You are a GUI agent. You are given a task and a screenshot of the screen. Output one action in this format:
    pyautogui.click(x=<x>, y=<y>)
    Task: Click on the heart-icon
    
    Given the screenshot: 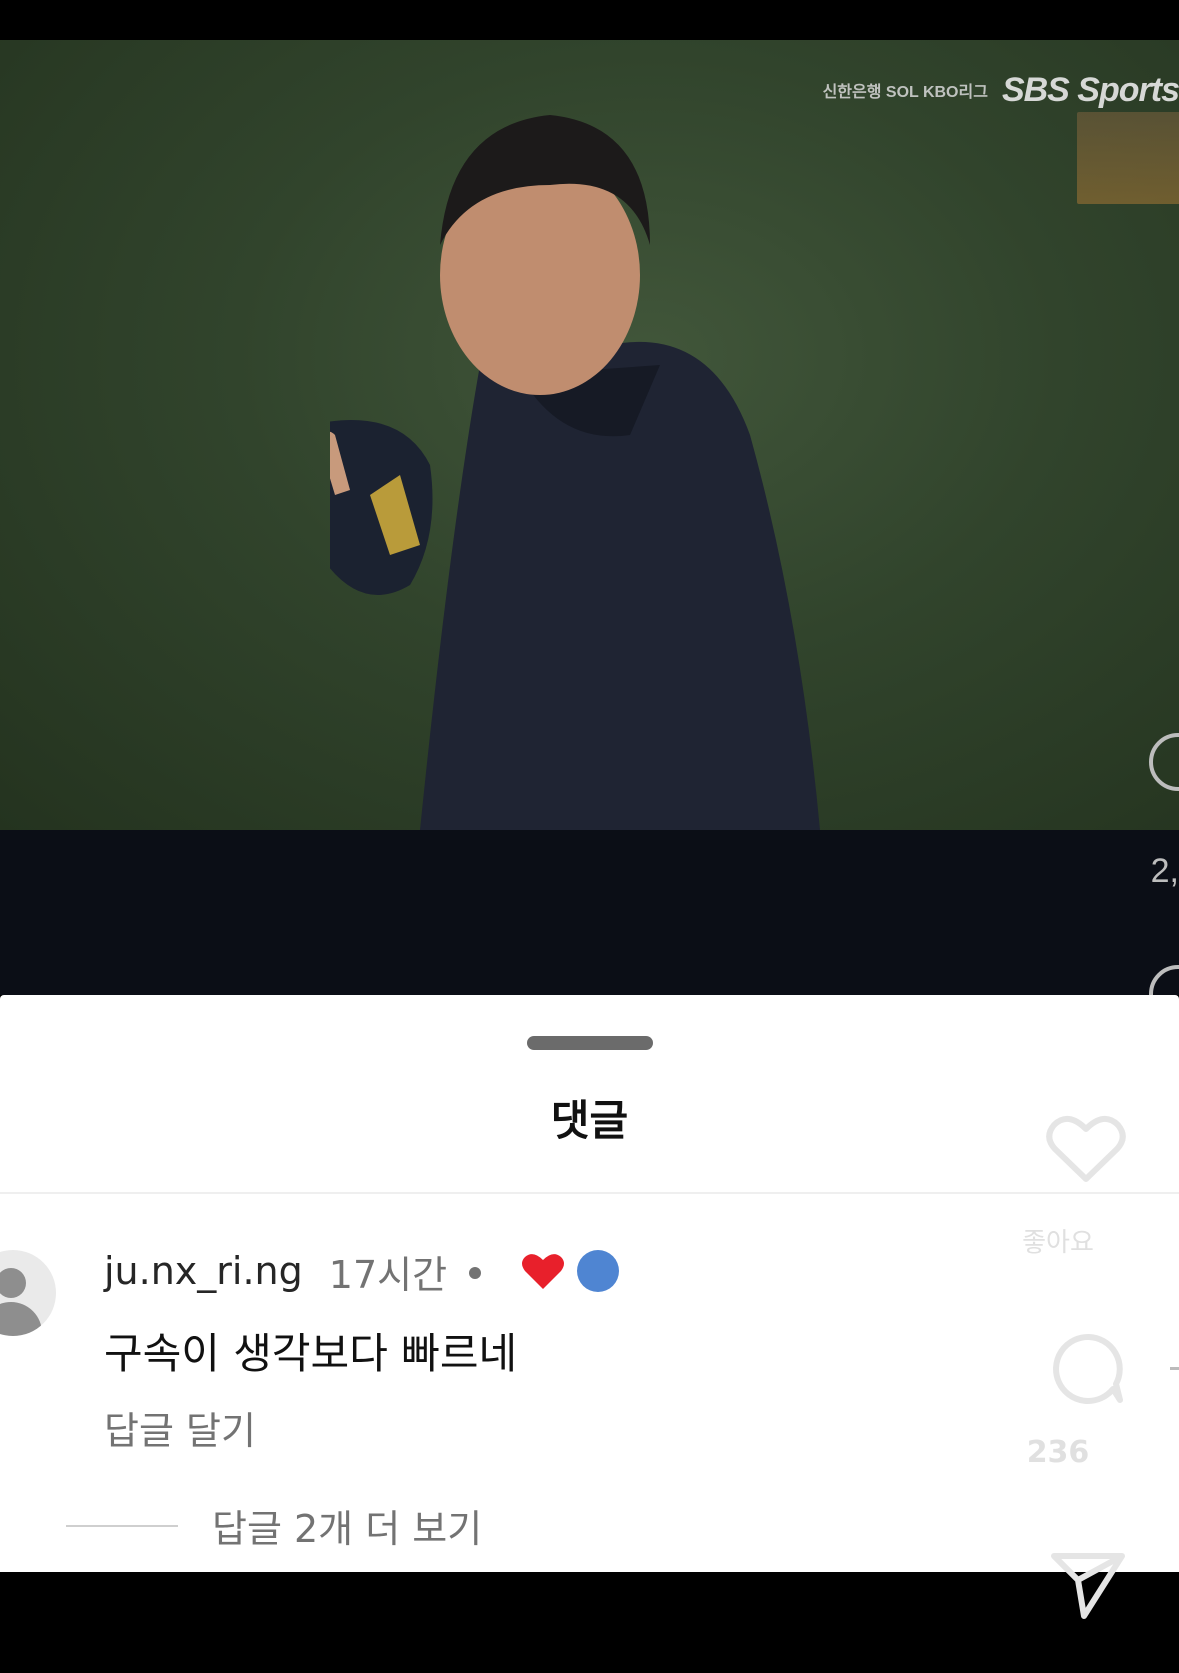 What is the action you would take?
    pyautogui.click(x=1086, y=1149)
    